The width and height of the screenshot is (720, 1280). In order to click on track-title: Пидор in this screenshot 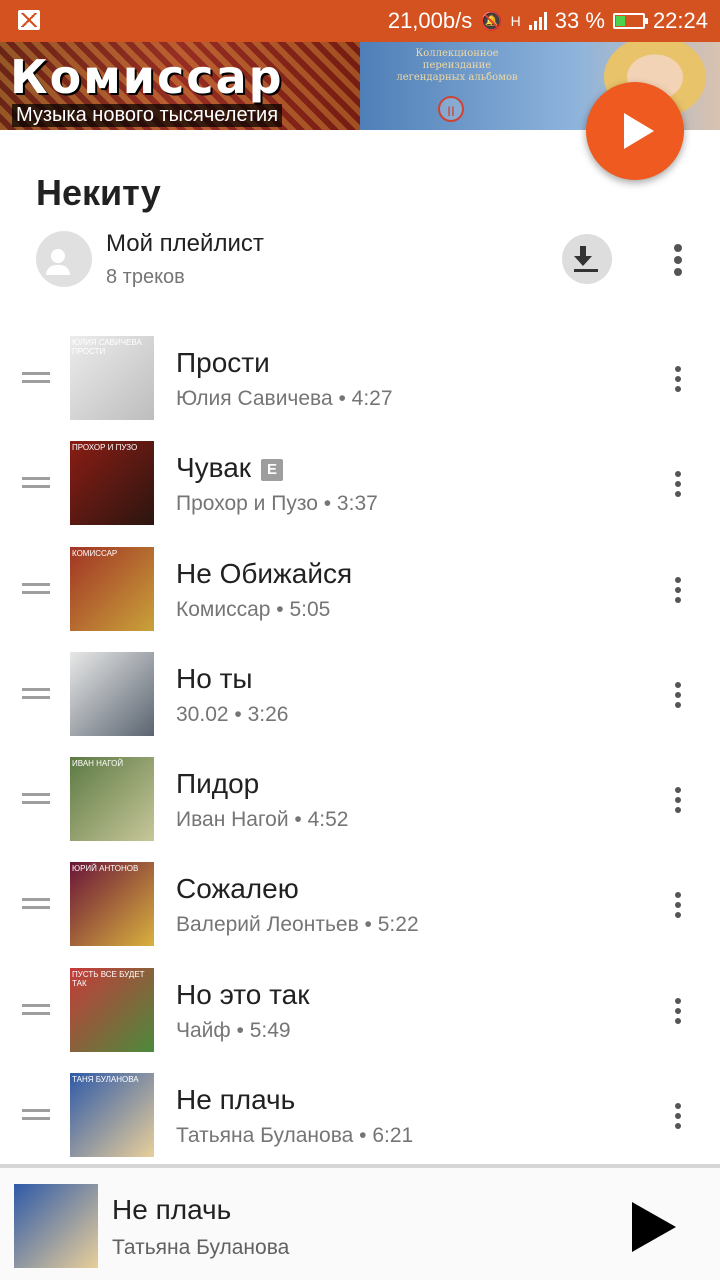, I will do `click(217, 784)`.